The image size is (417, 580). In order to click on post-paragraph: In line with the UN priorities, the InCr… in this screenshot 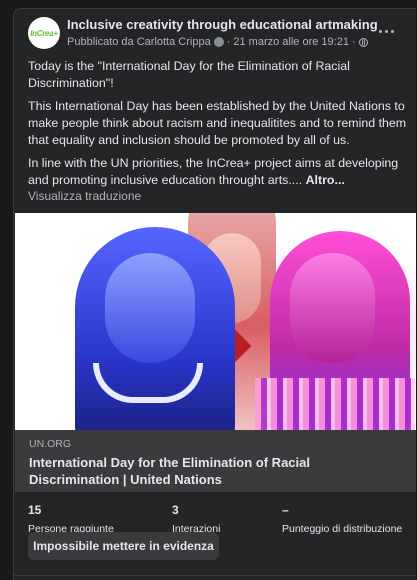, I will do `click(218, 172)`.